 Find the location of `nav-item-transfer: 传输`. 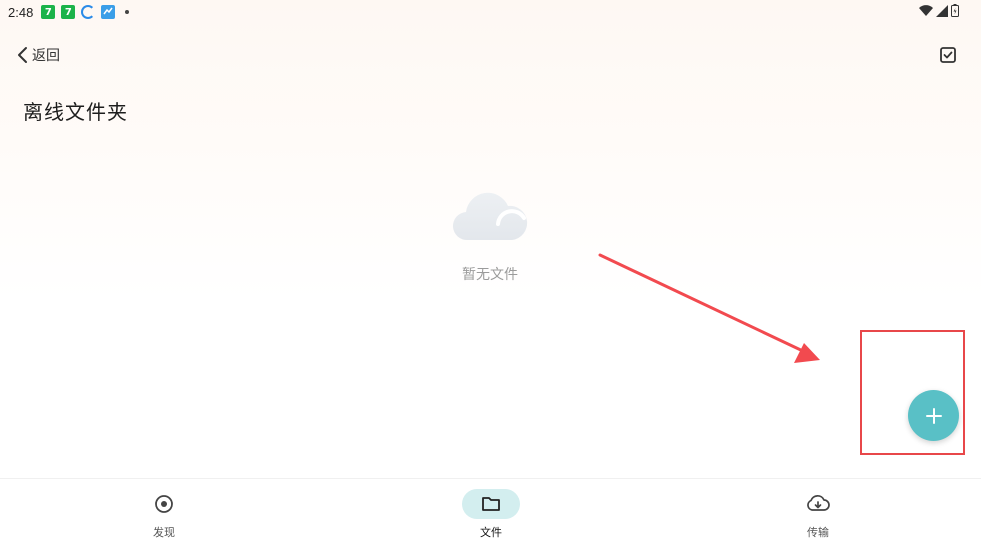

nav-item-transfer: 传输 is located at coordinates (818, 515).